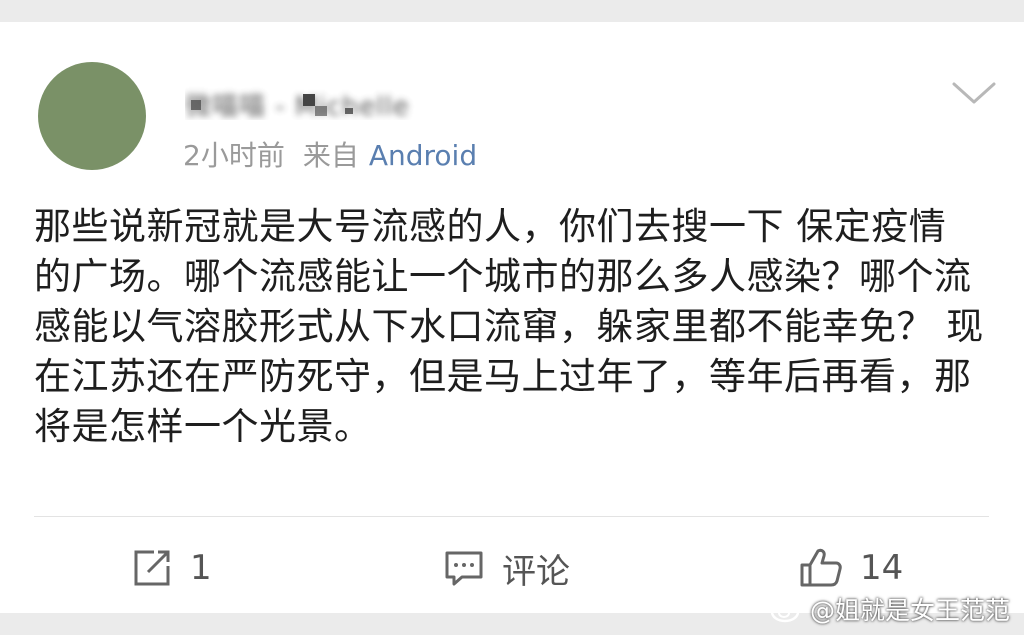 The width and height of the screenshot is (1024, 635). I want to click on watermark: @姐就是女王范范, so click(890, 609).